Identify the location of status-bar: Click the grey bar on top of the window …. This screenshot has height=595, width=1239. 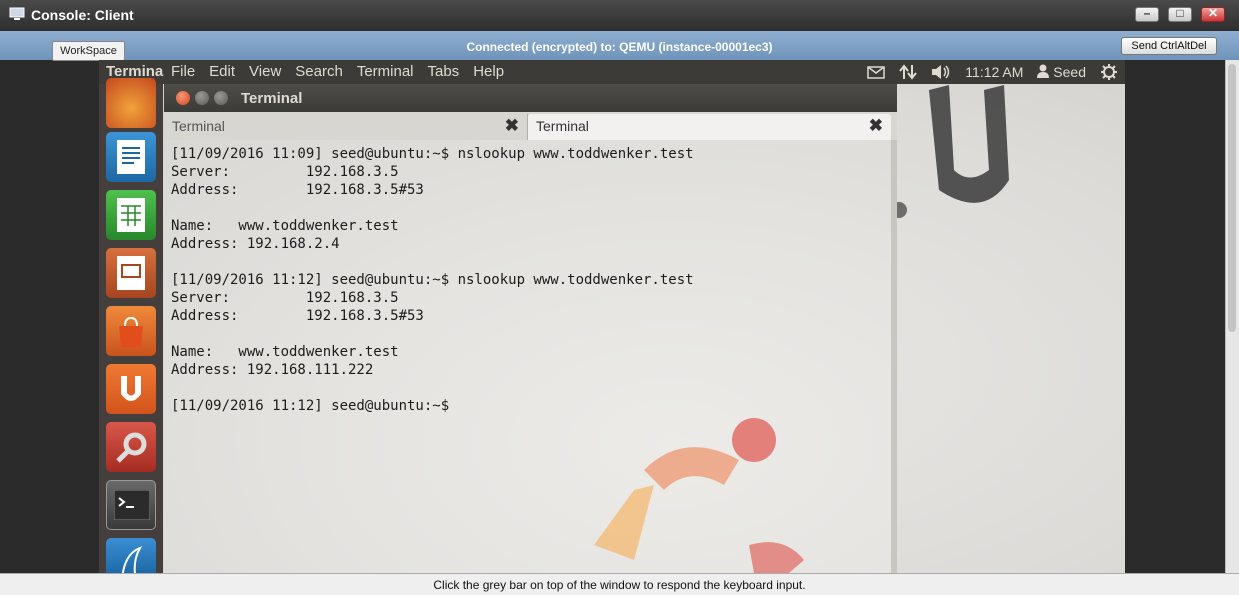
(619, 584).